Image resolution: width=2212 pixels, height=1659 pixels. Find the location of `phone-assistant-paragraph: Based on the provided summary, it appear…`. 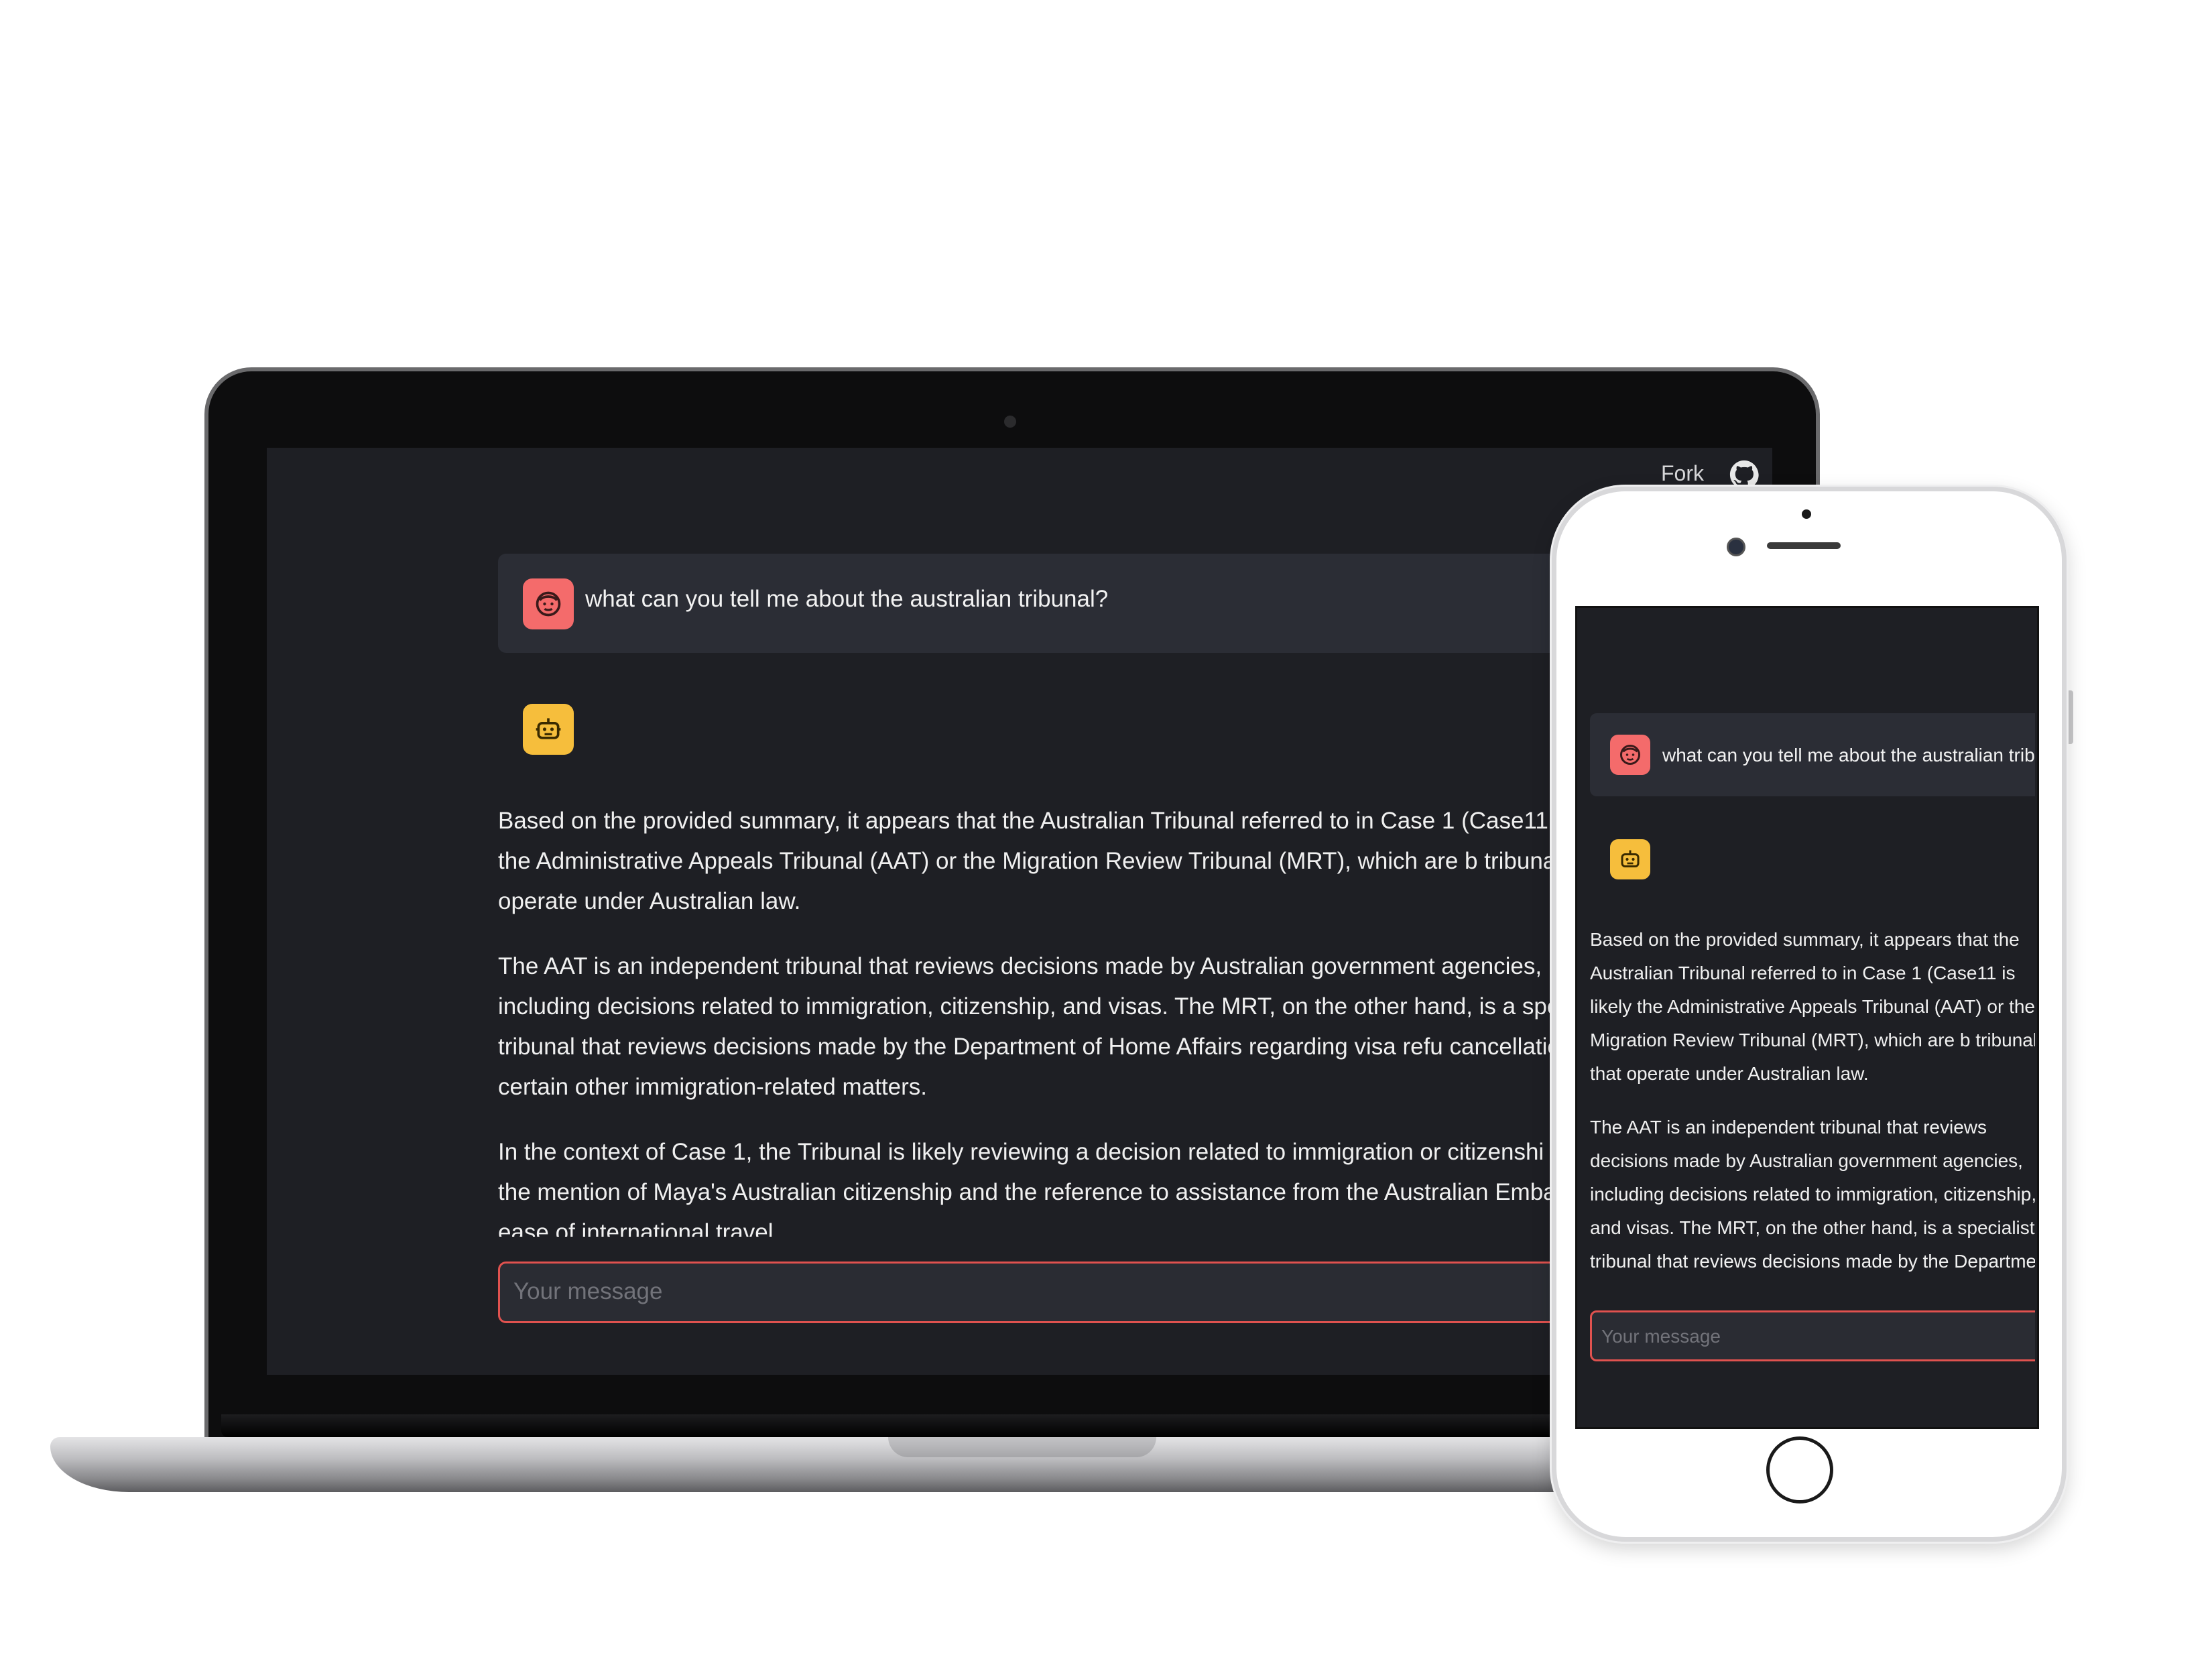

phone-assistant-paragraph: Based on the provided summary, it appear… is located at coordinates (1812, 1006).